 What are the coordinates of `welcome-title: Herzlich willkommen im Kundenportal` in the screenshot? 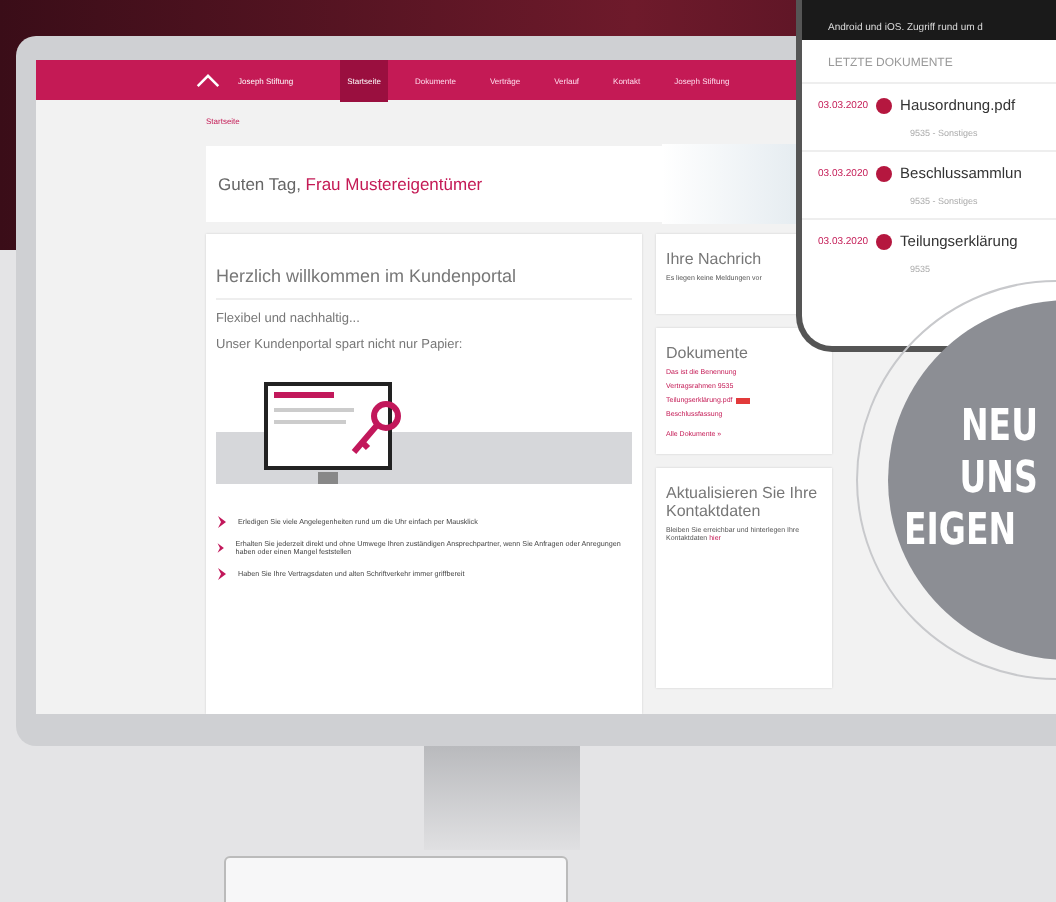 It's located at (367, 276).